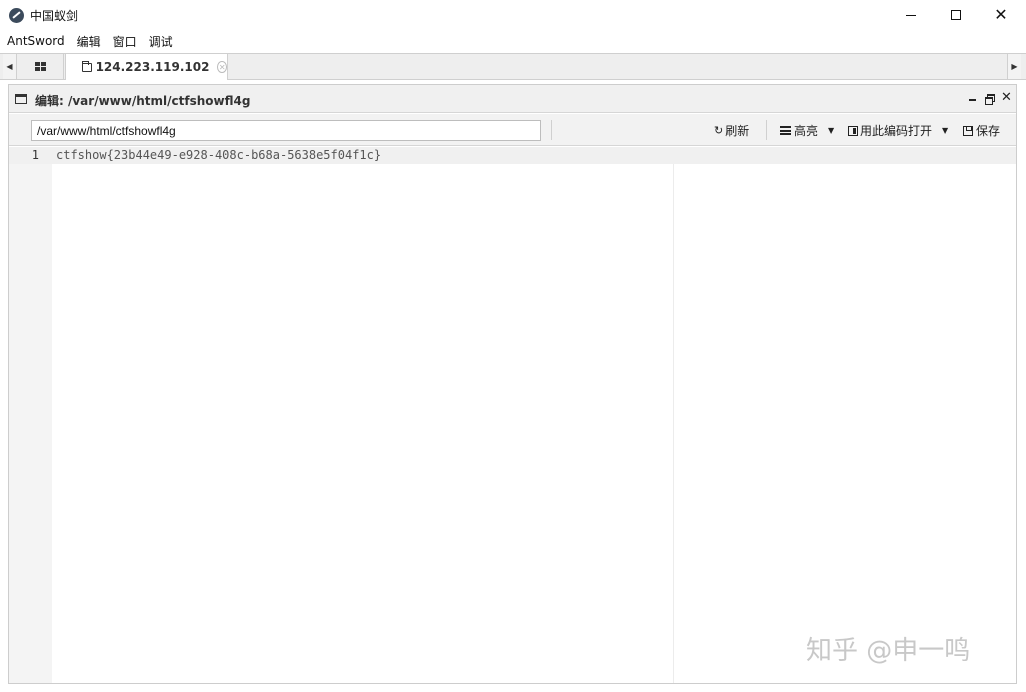 The width and height of the screenshot is (1026, 692). I want to click on arrow-right-icon: ▶, so click(1014, 66).